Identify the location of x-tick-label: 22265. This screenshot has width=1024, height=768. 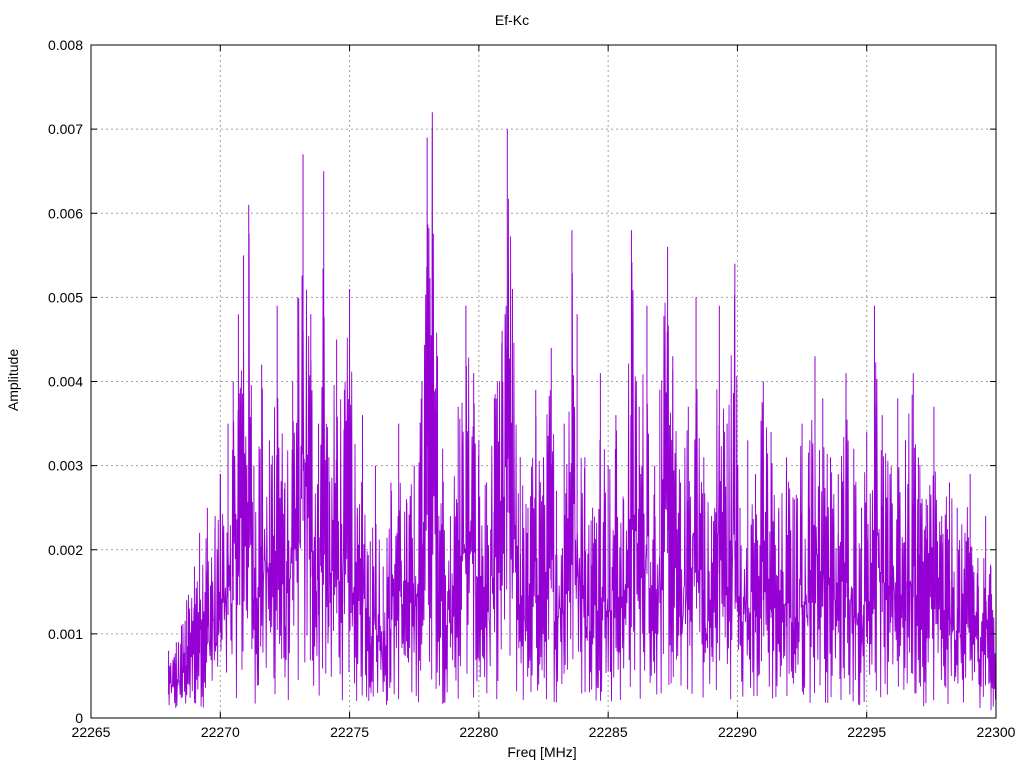
(91, 732).